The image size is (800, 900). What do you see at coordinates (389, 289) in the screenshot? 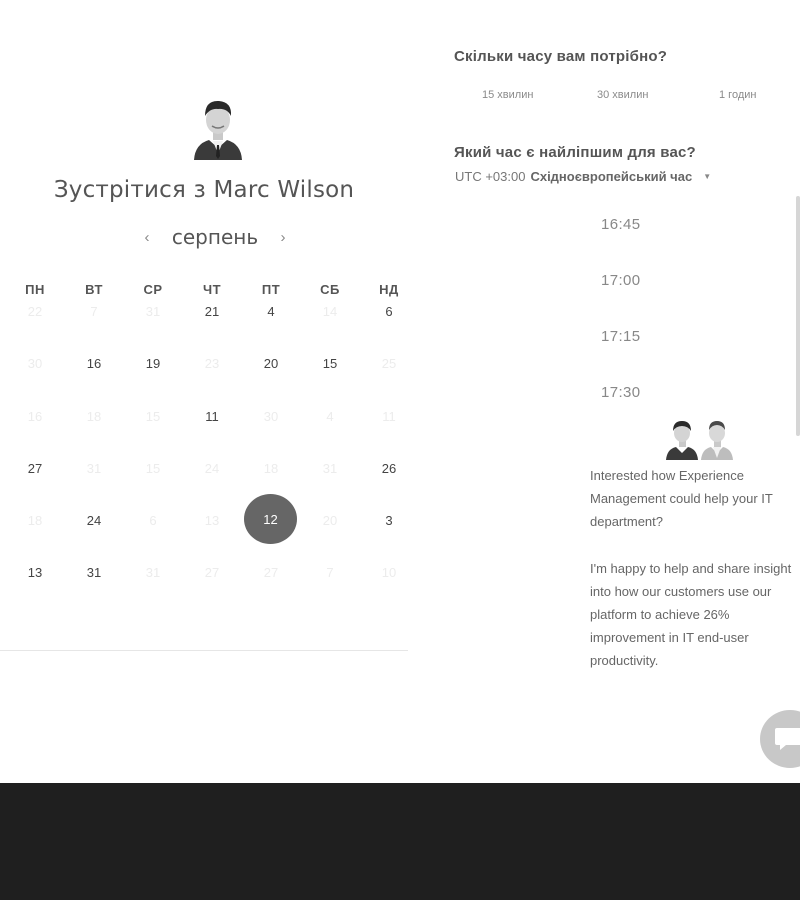
I see `weekday-label: НД` at bounding box center [389, 289].